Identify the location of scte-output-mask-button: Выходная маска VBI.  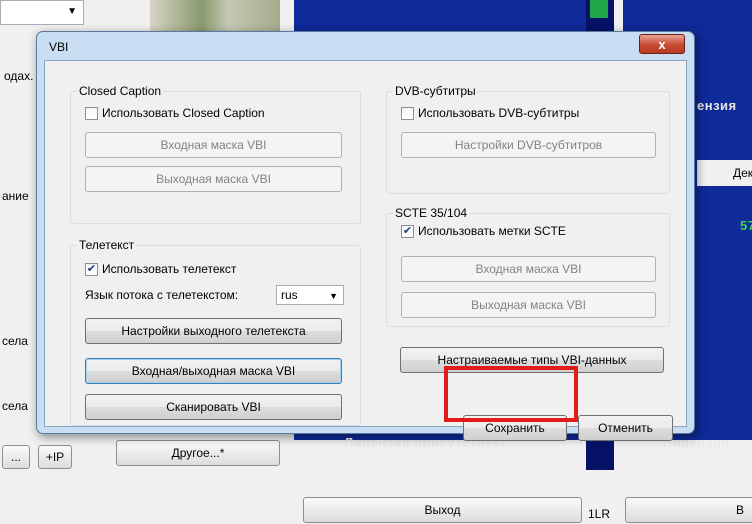
(528, 305).